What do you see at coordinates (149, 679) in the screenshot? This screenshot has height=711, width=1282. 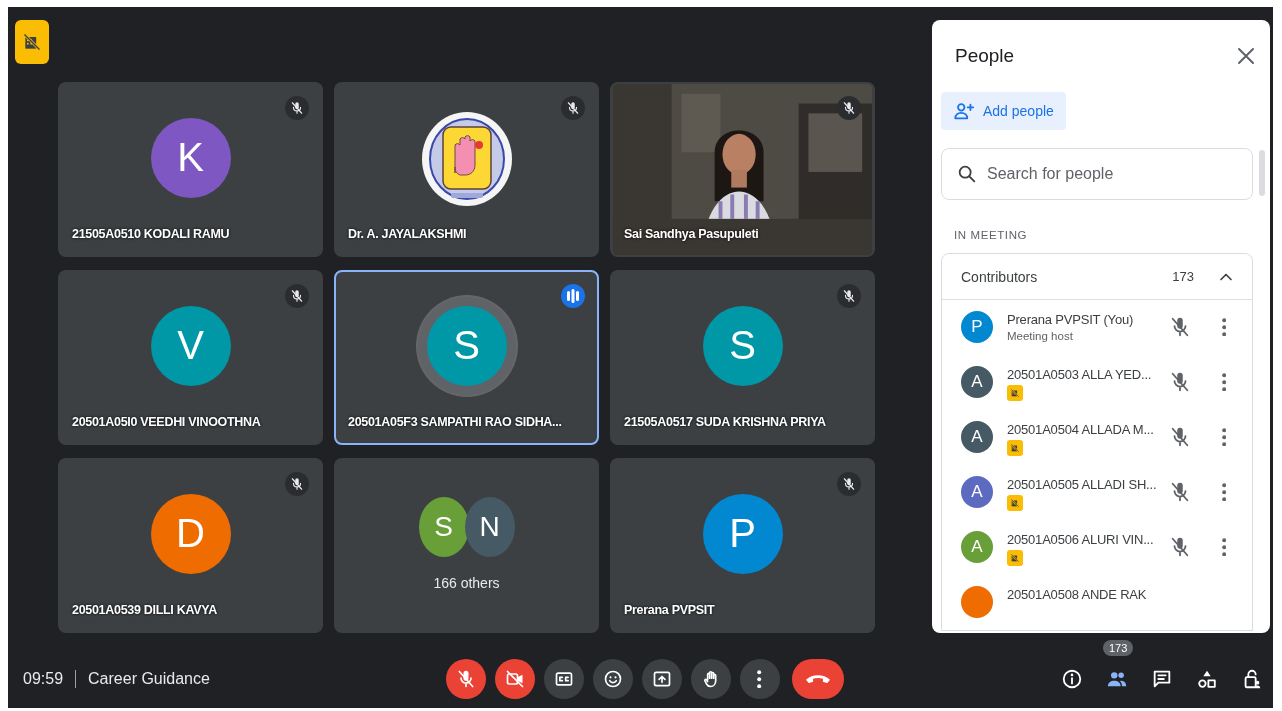 I see `meeting-title: Career Guidance` at bounding box center [149, 679].